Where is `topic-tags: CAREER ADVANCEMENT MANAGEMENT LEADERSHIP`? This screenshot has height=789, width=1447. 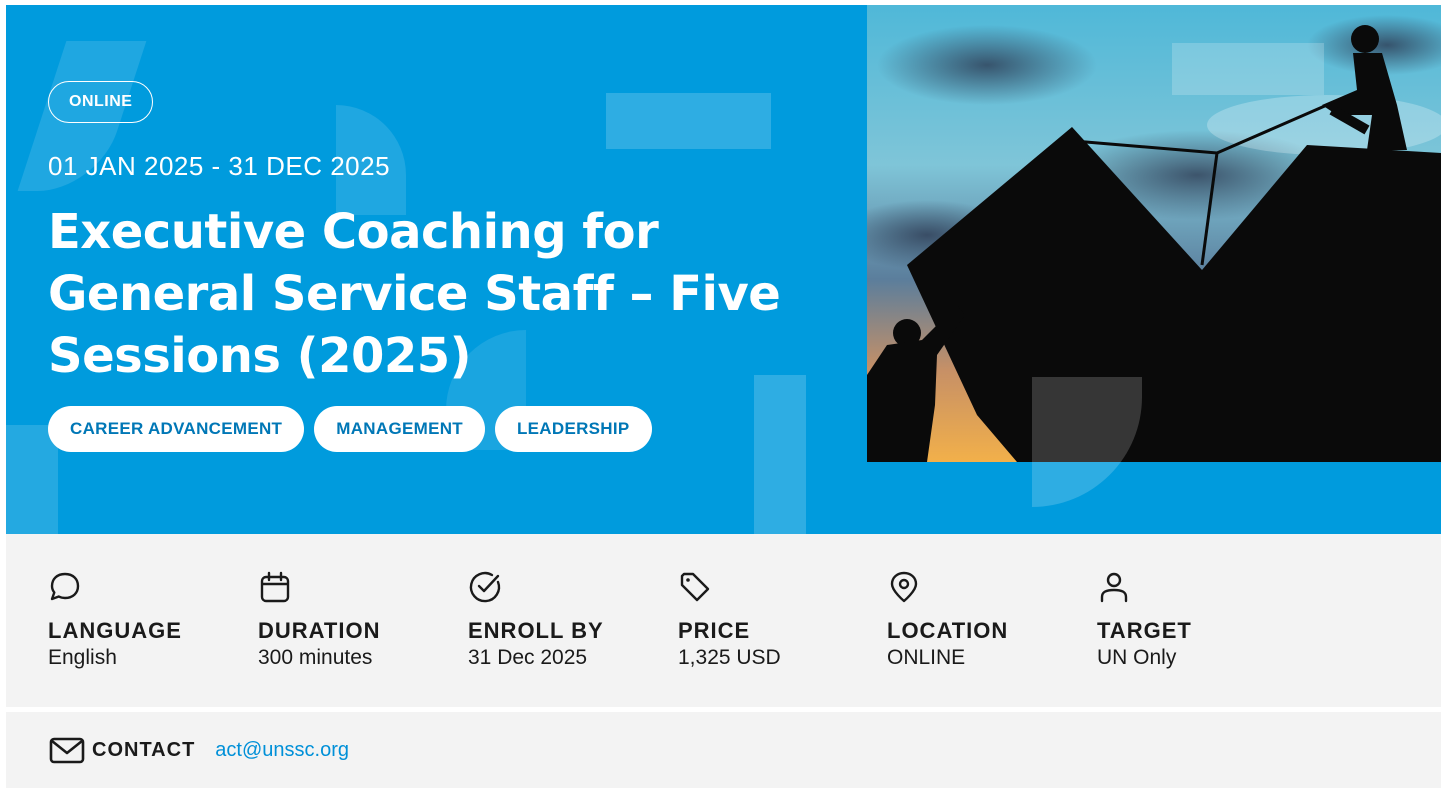 topic-tags: CAREER ADVANCEMENT MANAGEMENT LEADERSHIP is located at coordinates (350, 429).